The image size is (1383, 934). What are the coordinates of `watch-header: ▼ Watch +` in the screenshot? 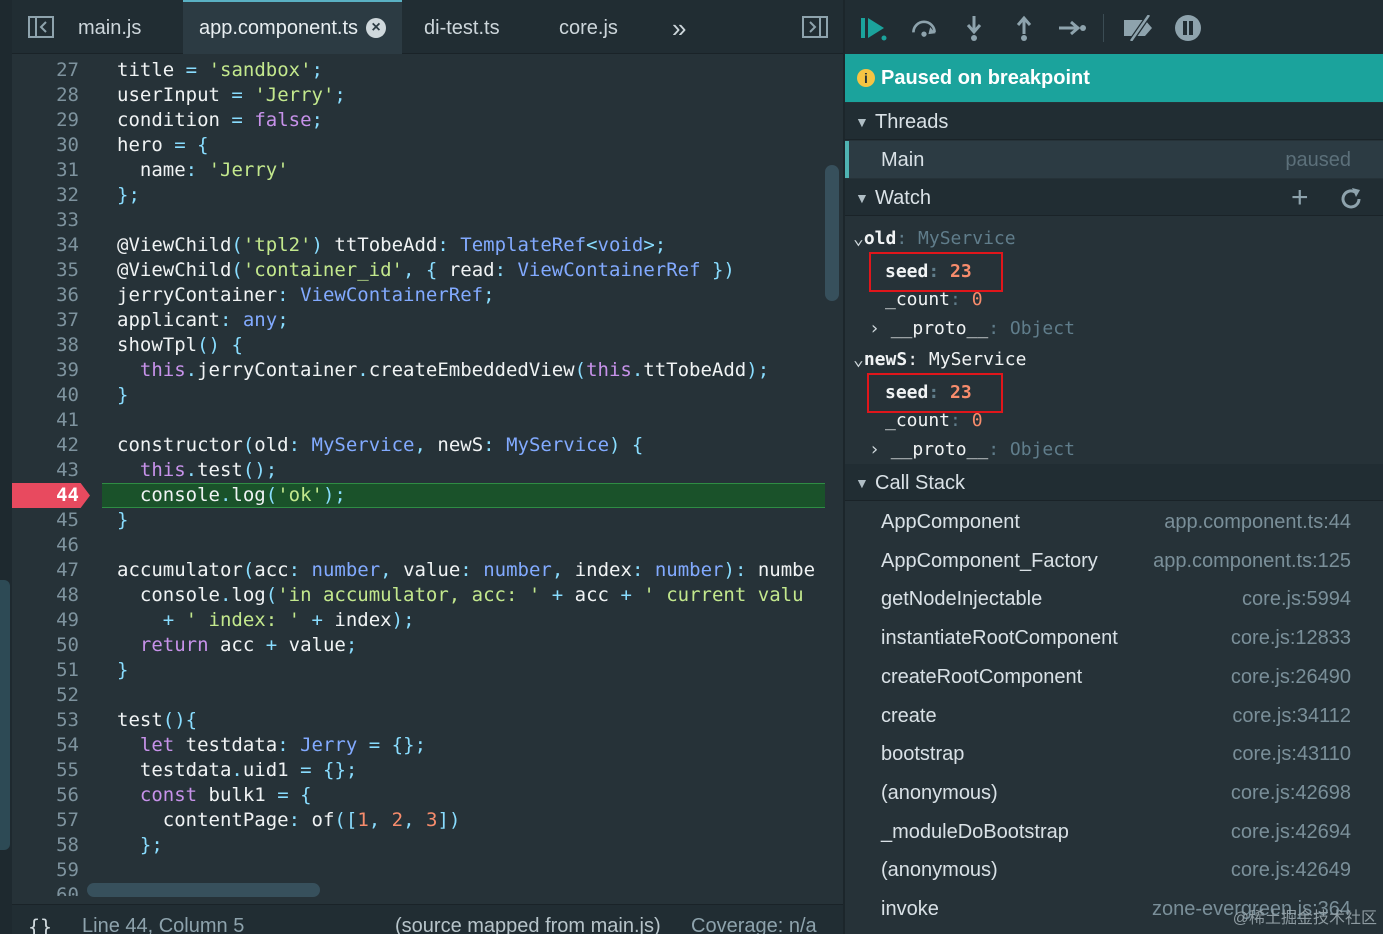 It's located at (1114, 197).